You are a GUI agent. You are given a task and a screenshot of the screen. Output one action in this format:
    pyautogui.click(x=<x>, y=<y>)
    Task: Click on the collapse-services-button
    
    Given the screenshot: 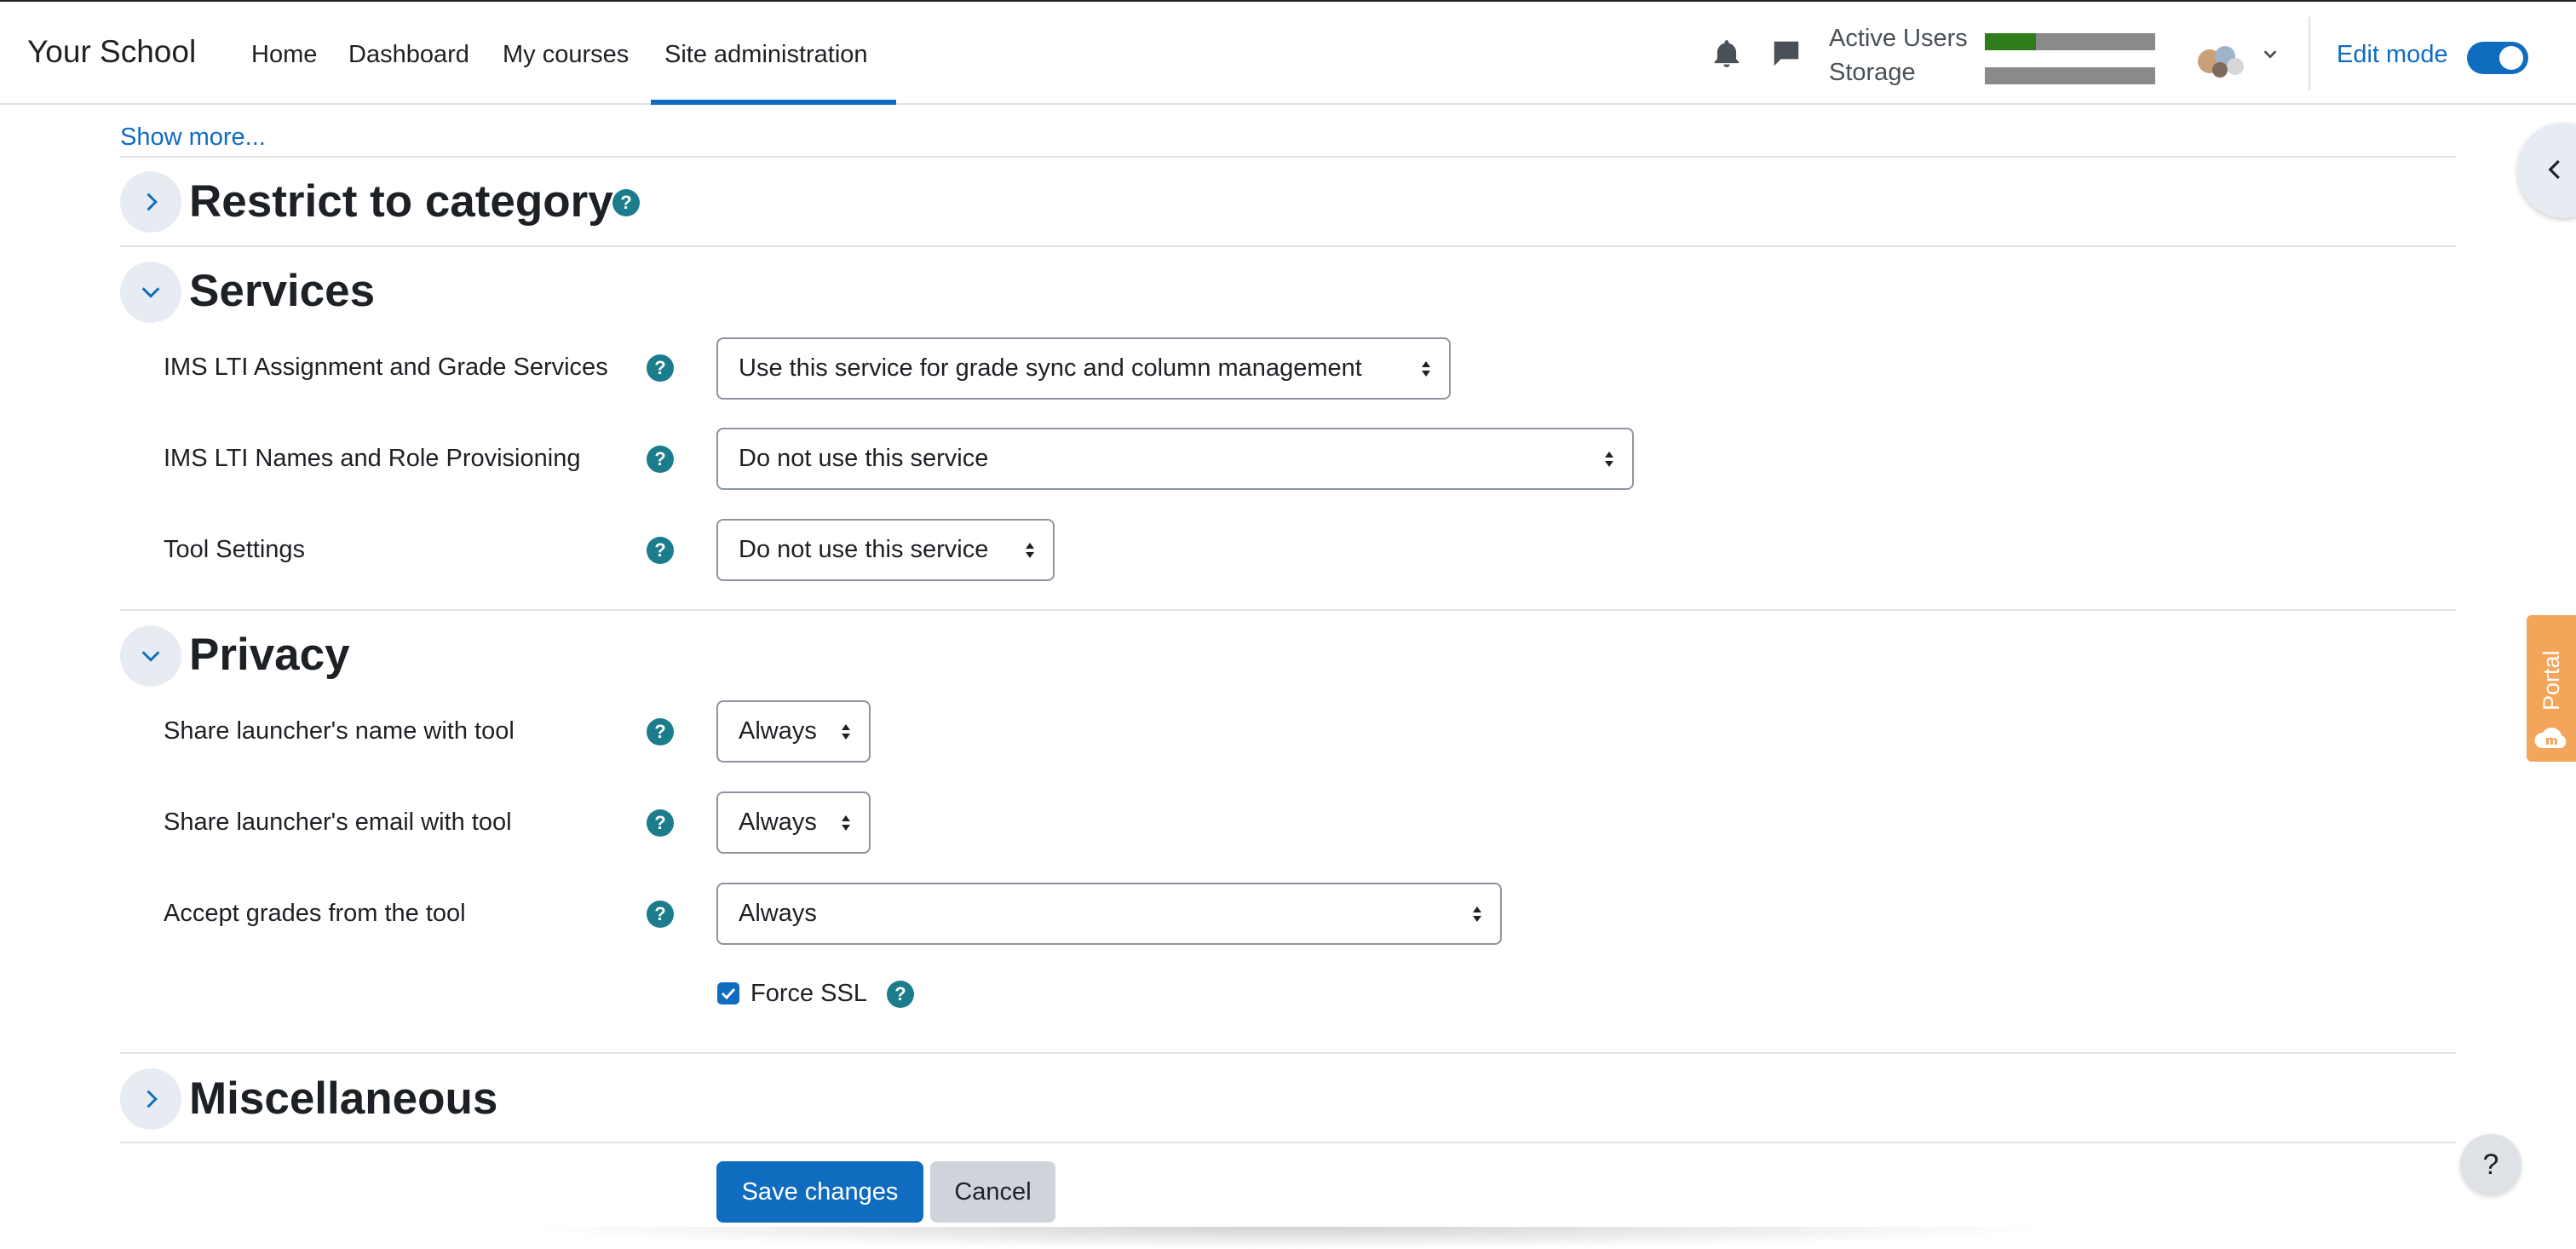 What is the action you would take?
    pyautogui.click(x=151, y=292)
    